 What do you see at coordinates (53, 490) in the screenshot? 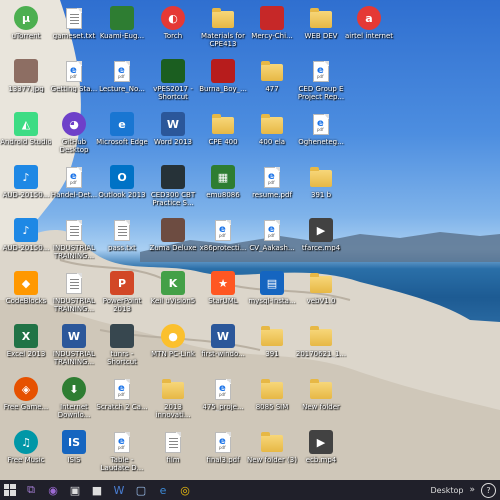
I see `taskbar-app-button: ◉` at bounding box center [53, 490].